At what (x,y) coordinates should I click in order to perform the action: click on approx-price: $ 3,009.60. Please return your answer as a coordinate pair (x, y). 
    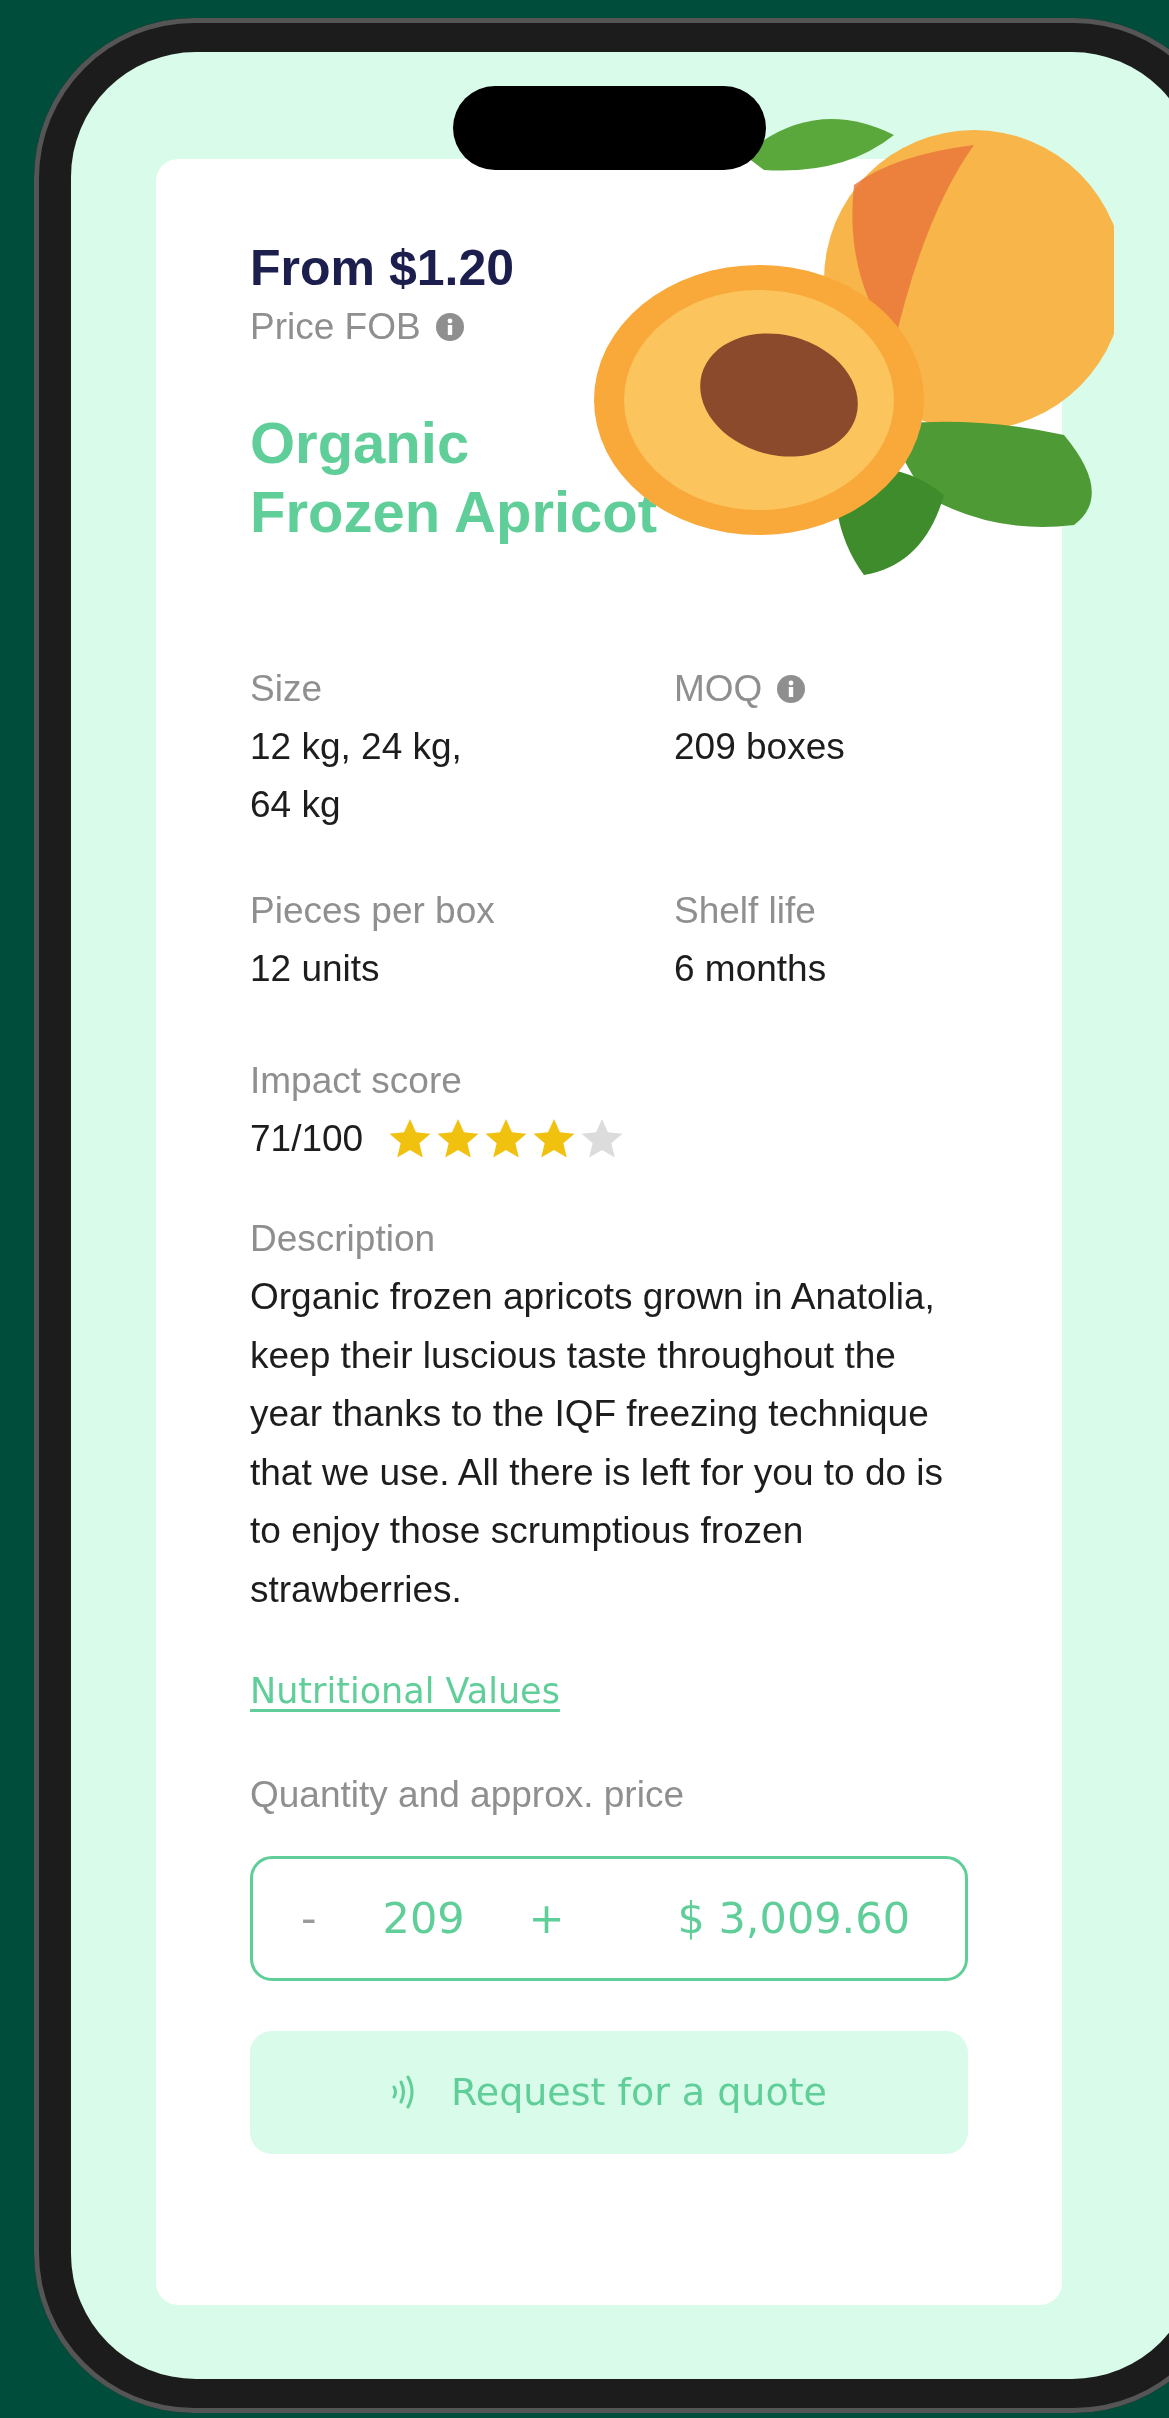
    Looking at the image, I should click on (793, 1918).